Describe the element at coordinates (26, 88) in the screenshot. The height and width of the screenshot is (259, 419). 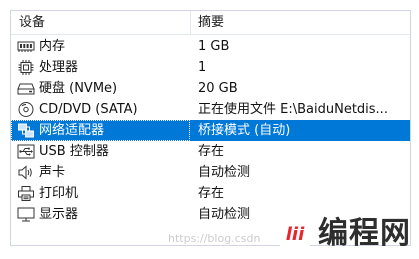
I see `hard-disk-icon` at that location.